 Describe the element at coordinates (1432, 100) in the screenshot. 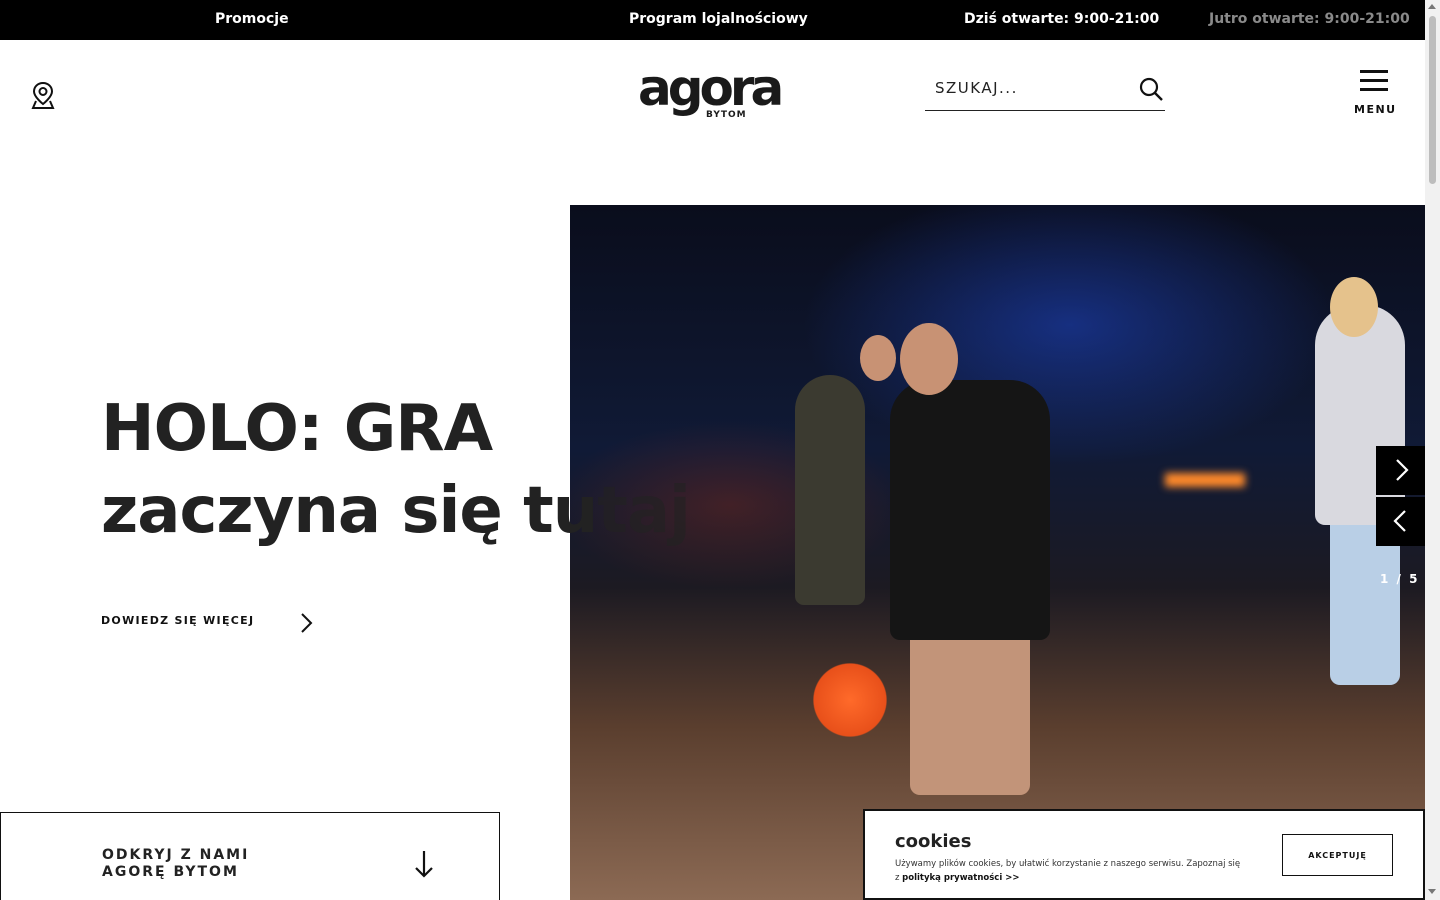

I see `scrollbar-thumb` at that location.